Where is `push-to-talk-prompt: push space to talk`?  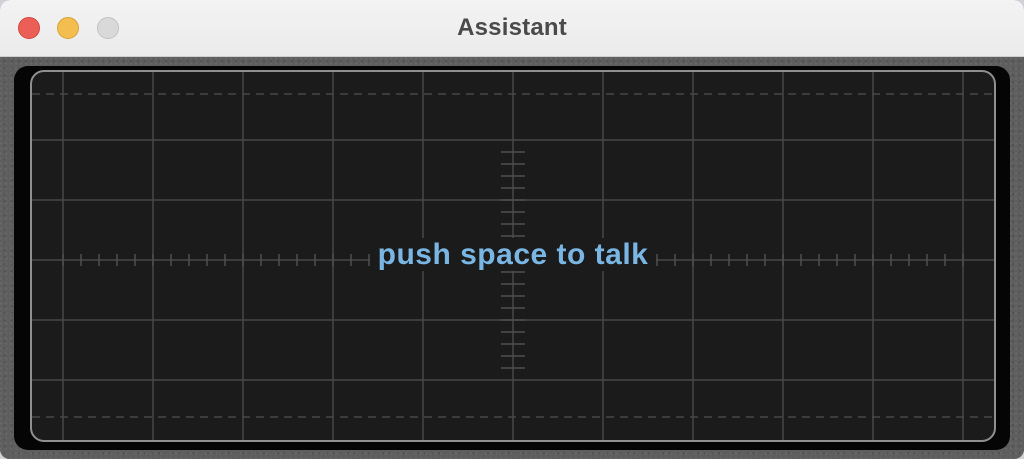
push-to-talk-prompt: push space to talk is located at coordinates (513, 255).